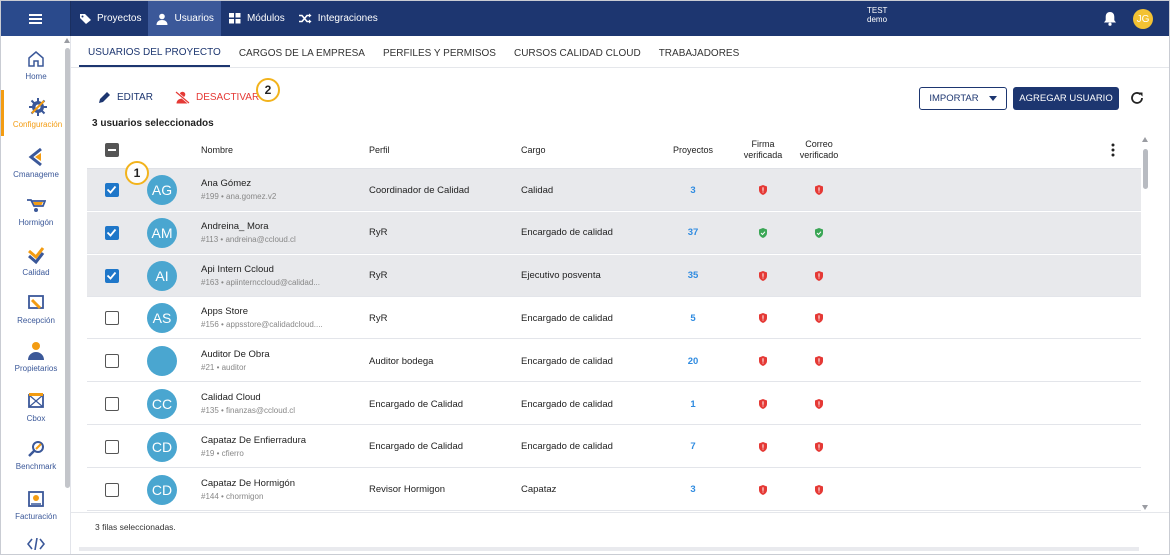 This screenshot has width=1170, height=555. Describe the element at coordinates (1110, 18) in the screenshot. I see `bell-icon` at that location.